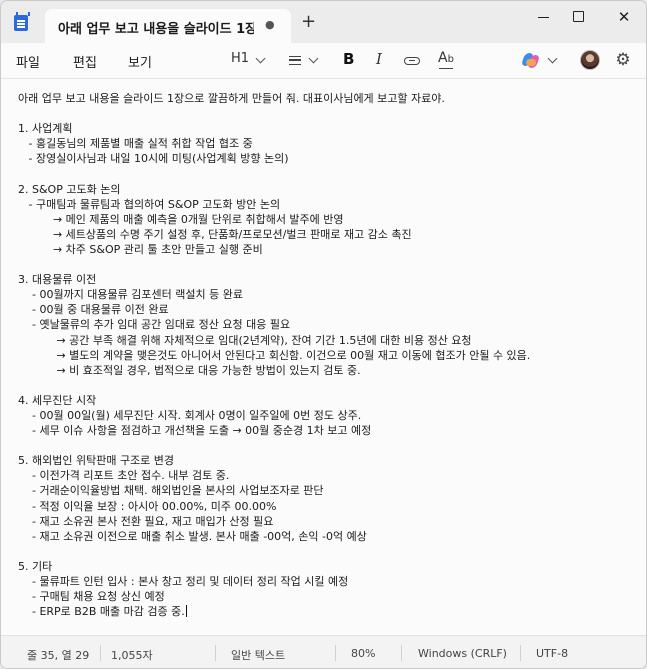  I want to click on encoding: UTF-8, so click(552, 653).